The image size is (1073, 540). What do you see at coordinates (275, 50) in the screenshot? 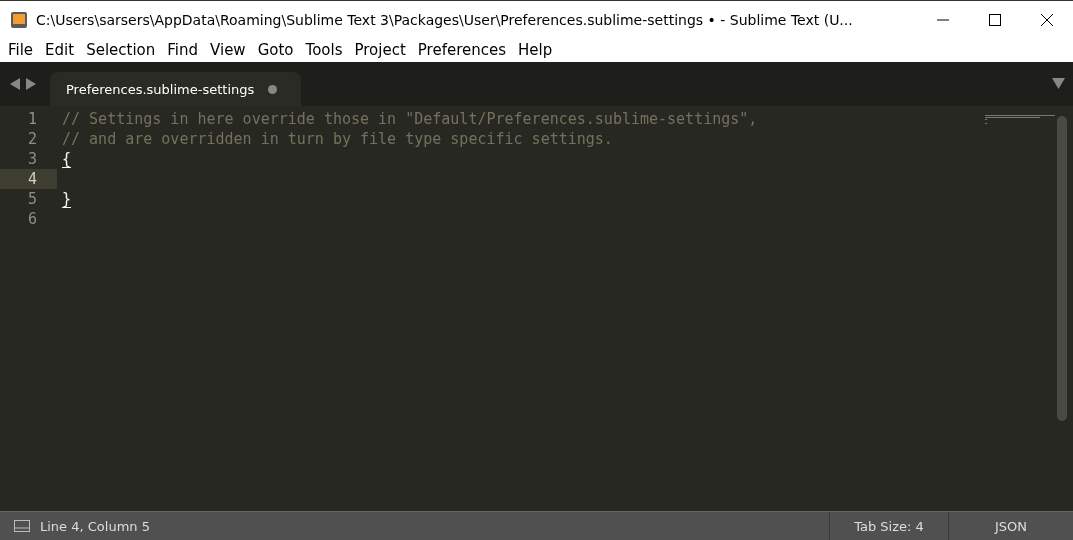
I see `menu-item: Goto` at bounding box center [275, 50].